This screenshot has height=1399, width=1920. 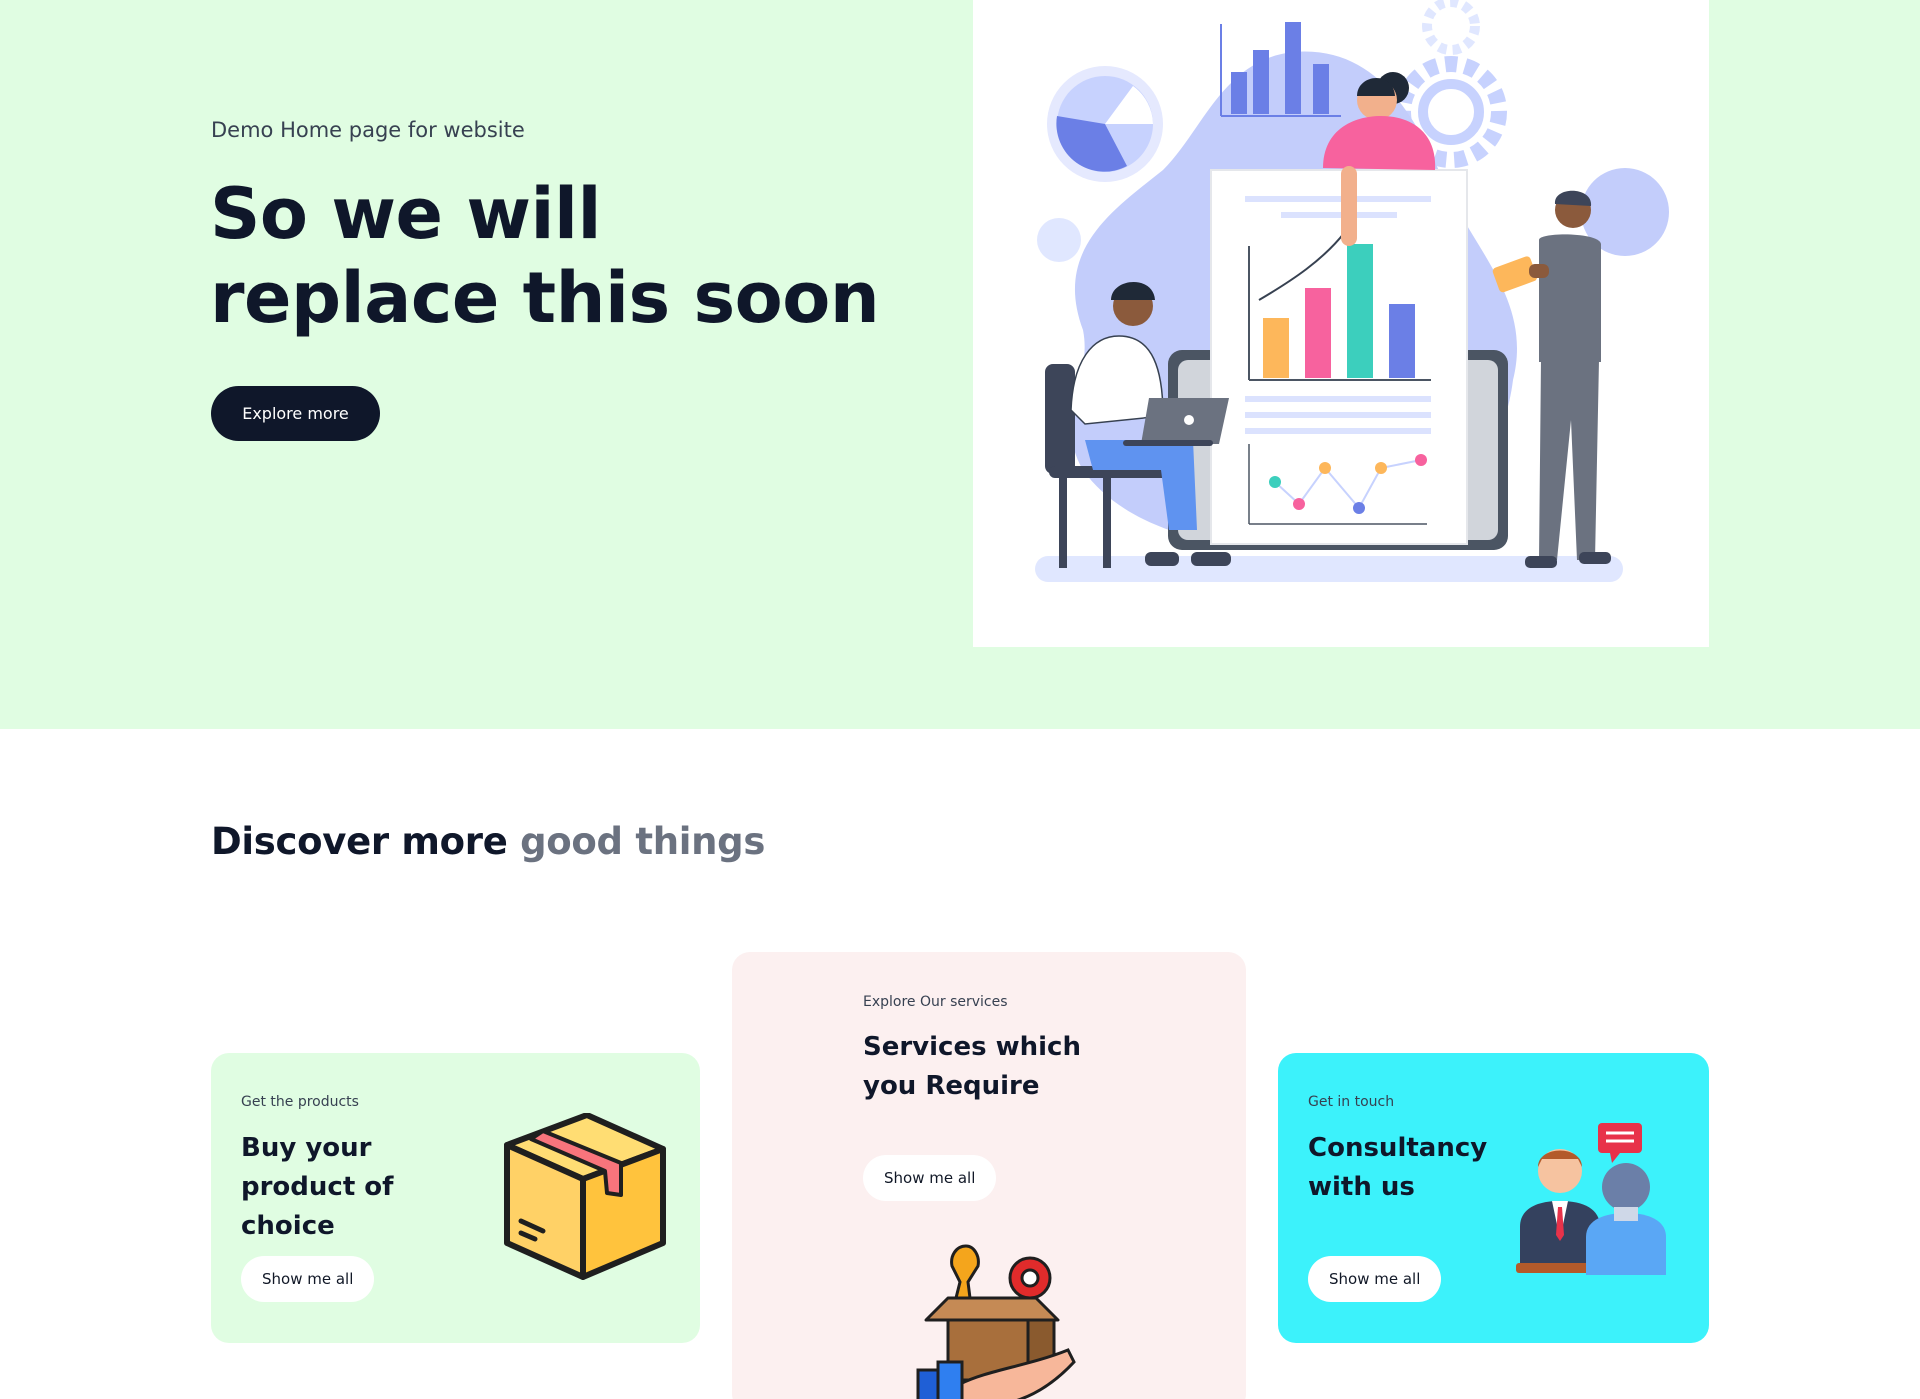 What do you see at coordinates (585, 1196) in the screenshot?
I see `package-box-icon` at bounding box center [585, 1196].